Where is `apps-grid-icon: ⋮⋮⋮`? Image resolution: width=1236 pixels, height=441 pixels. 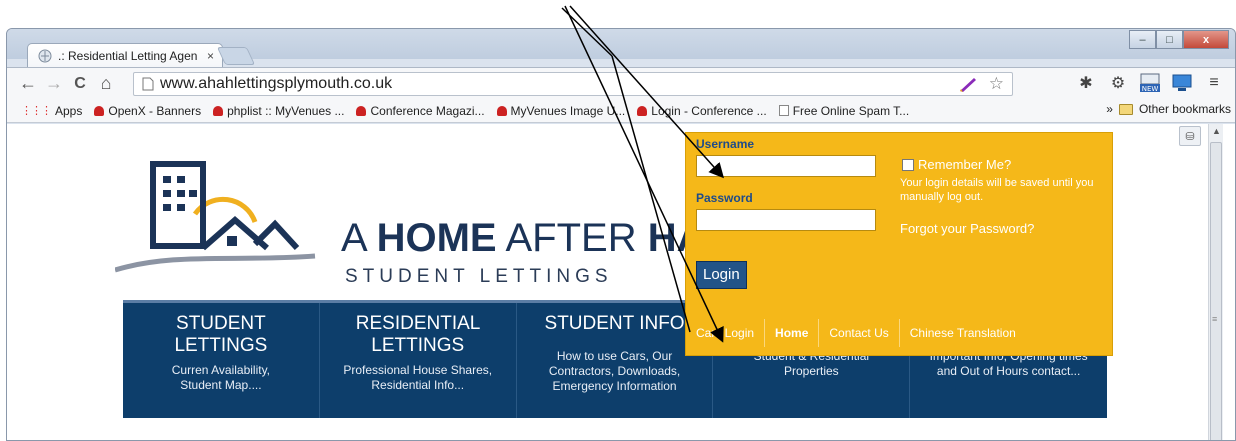 apps-grid-icon: ⋮⋮⋮ is located at coordinates (36, 111).